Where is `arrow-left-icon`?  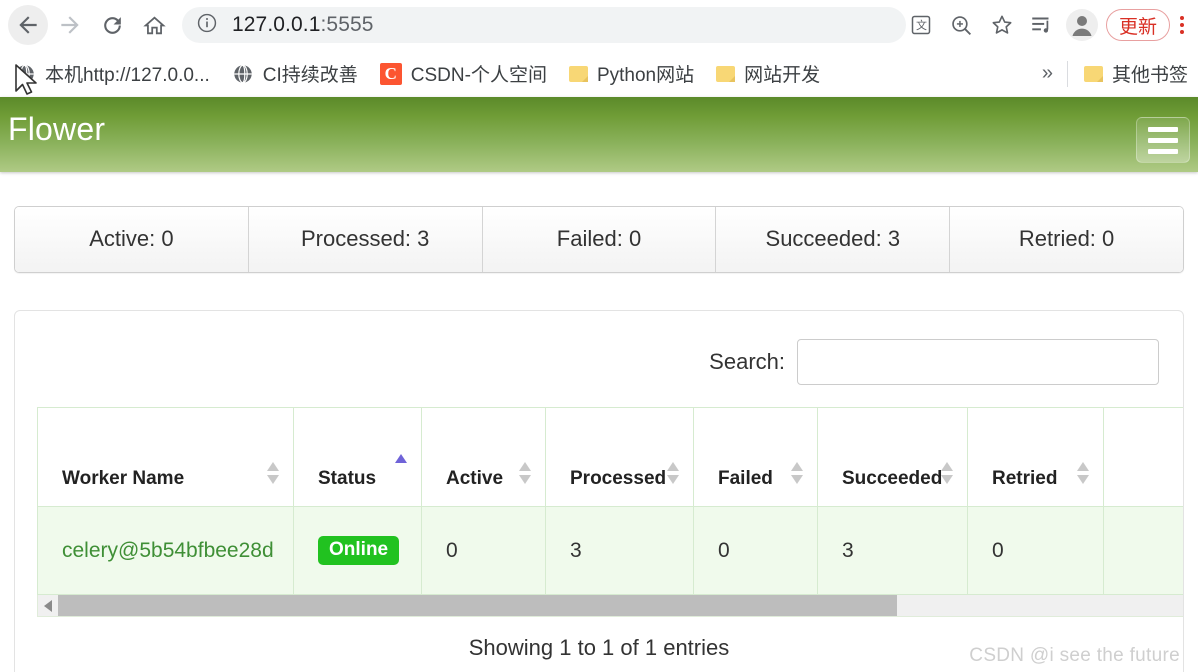 arrow-left-icon is located at coordinates (28, 25).